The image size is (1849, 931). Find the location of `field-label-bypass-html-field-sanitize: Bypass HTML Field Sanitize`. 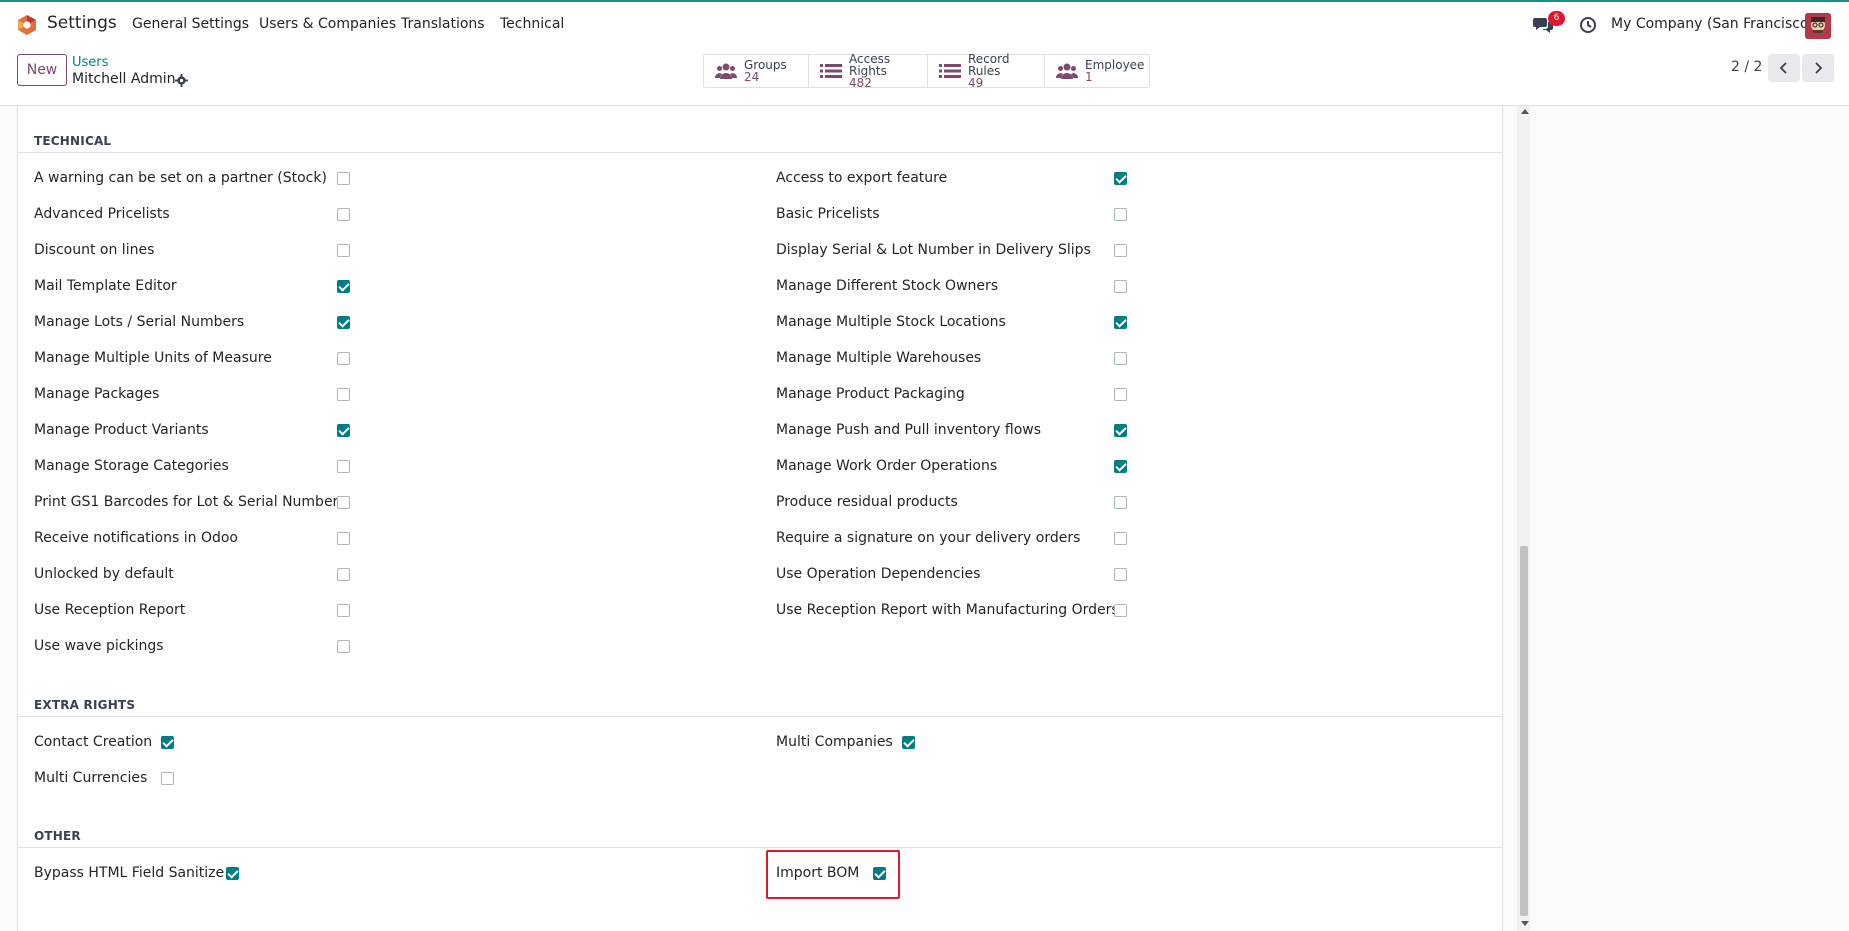

field-label-bypass-html-field-sanitize: Bypass HTML Field Sanitize is located at coordinates (129, 873).